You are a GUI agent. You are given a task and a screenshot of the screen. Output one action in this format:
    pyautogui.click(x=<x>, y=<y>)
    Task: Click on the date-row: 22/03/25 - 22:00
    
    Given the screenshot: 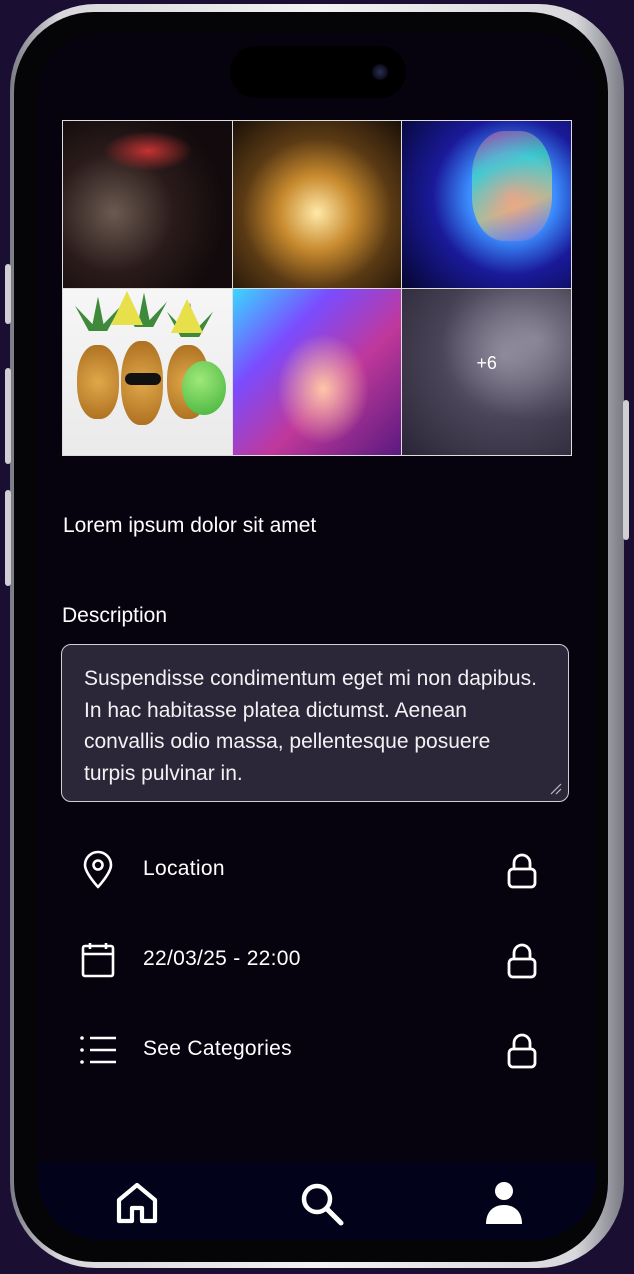 What is the action you would take?
    pyautogui.click(x=316, y=960)
    